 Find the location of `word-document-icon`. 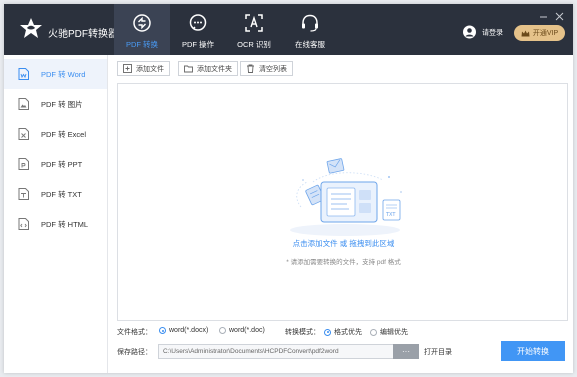

word-document-icon is located at coordinates (23, 74).